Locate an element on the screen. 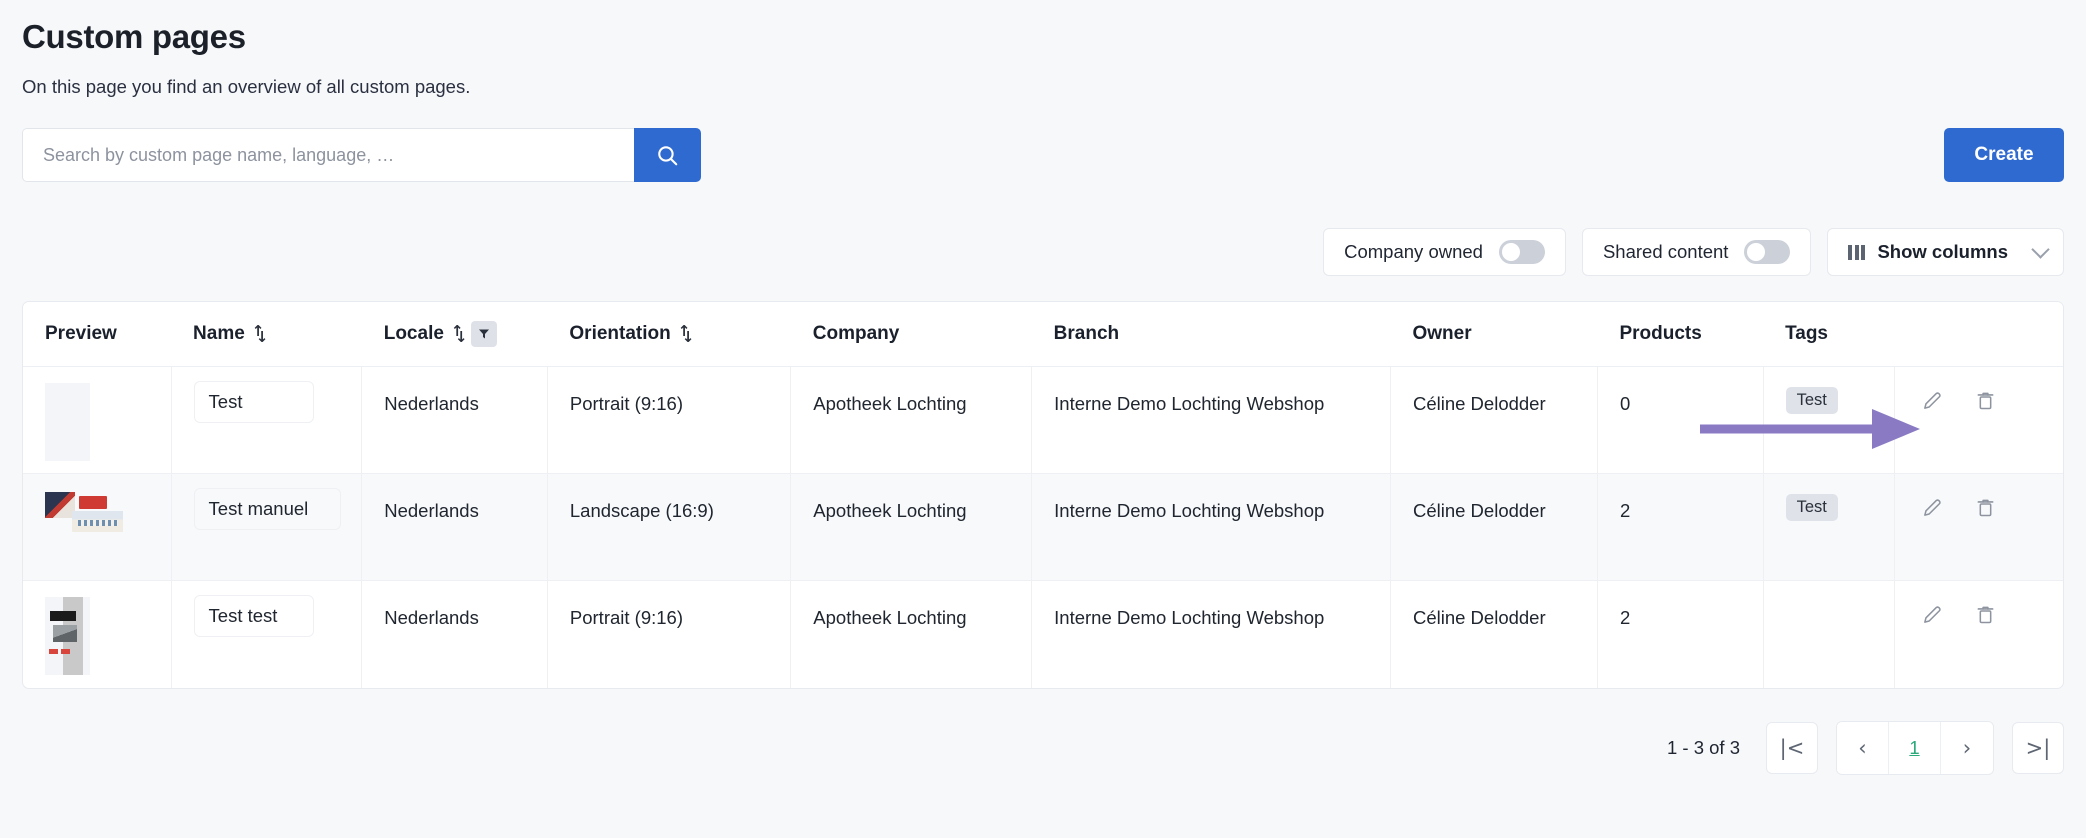 The image size is (2086, 838). pagination-summary: 1 - 3 of 3 is located at coordinates (1703, 747).